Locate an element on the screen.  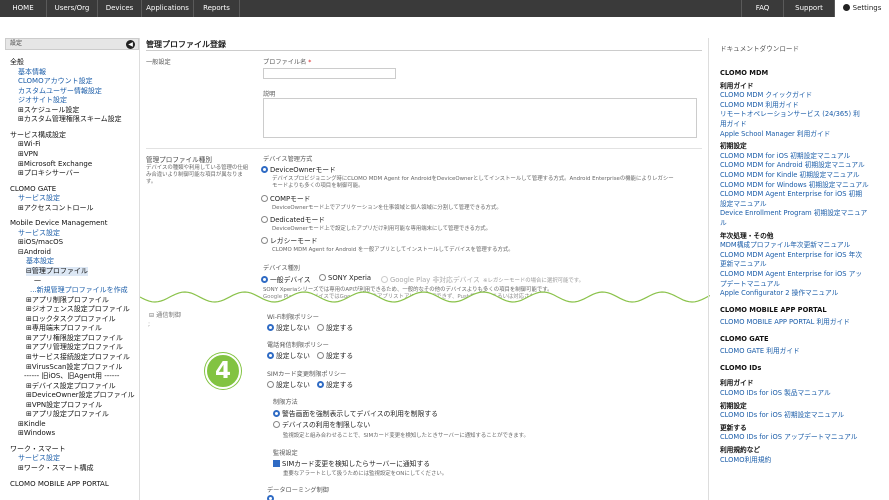
sidebar-item: ⊞ロックタスクプロファイル is located at coordinates (71, 319).